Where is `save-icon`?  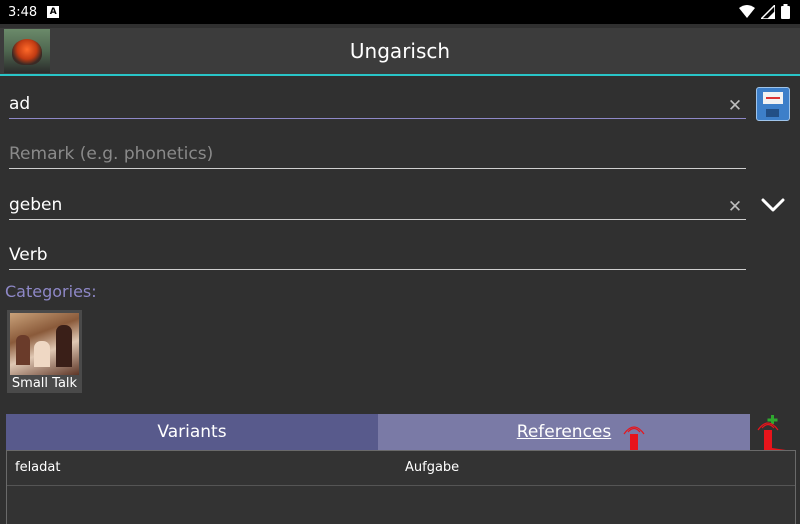
save-icon is located at coordinates (773, 98).